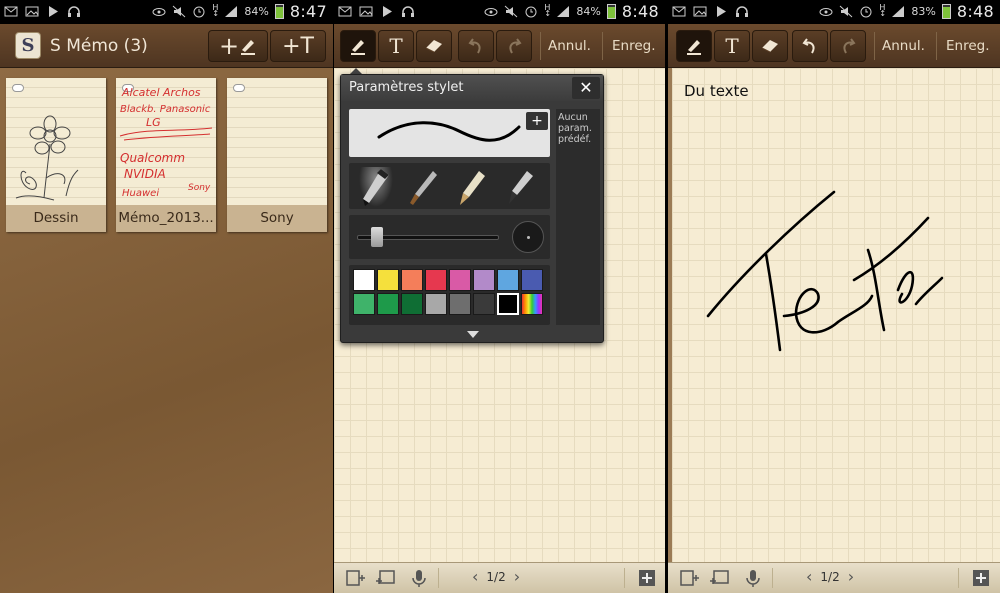 This screenshot has width=1000, height=593. Describe the element at coordinates (366, 11) in the screenshot. I see `picture-icon` at that location.